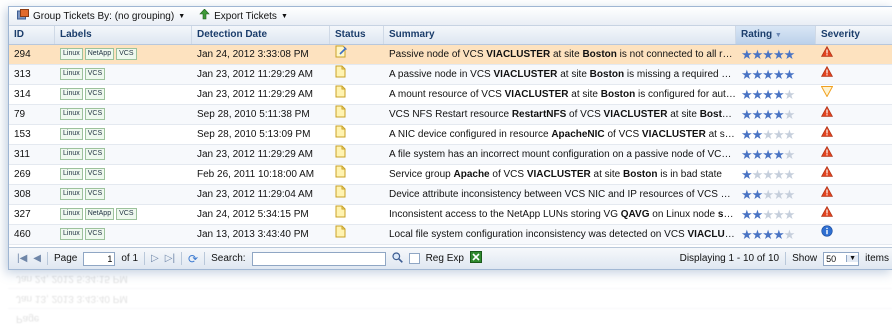 The width and height of the screenshot is (892, 329). Describe the element at coordinates (123, 35) in the screenshot. I see `column-header-labels: Labels` at that location.